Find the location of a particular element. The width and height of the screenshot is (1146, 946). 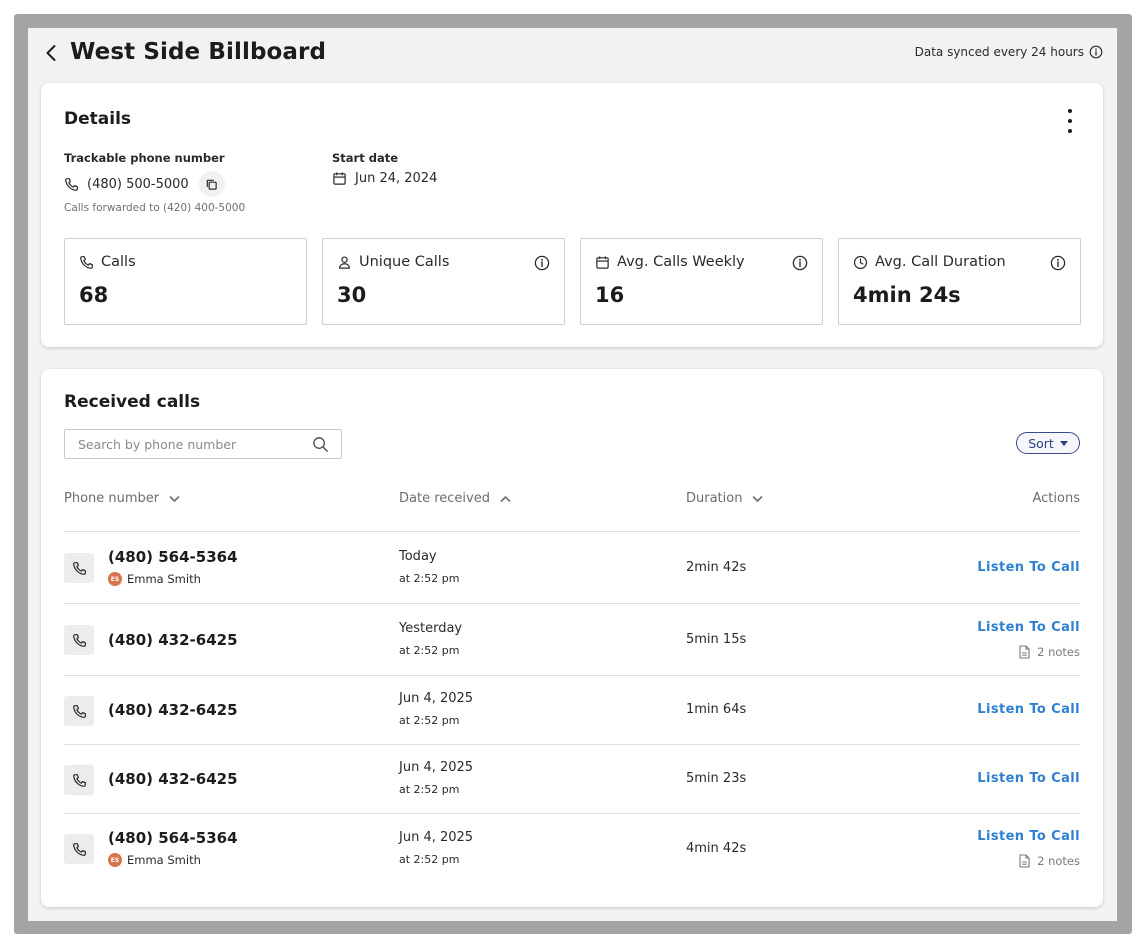

stat-label: Avg. Call Duration is located at coordinates (940, 262).